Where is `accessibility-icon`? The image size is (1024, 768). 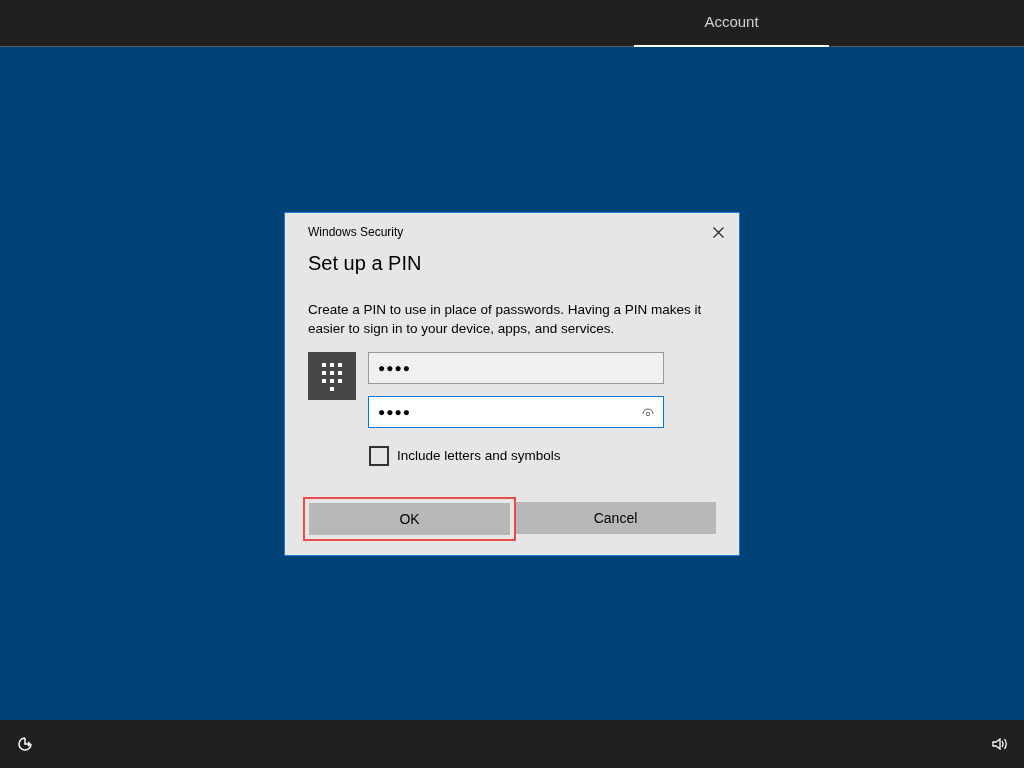 accessibility-icon is located at coordinates (25, 744).